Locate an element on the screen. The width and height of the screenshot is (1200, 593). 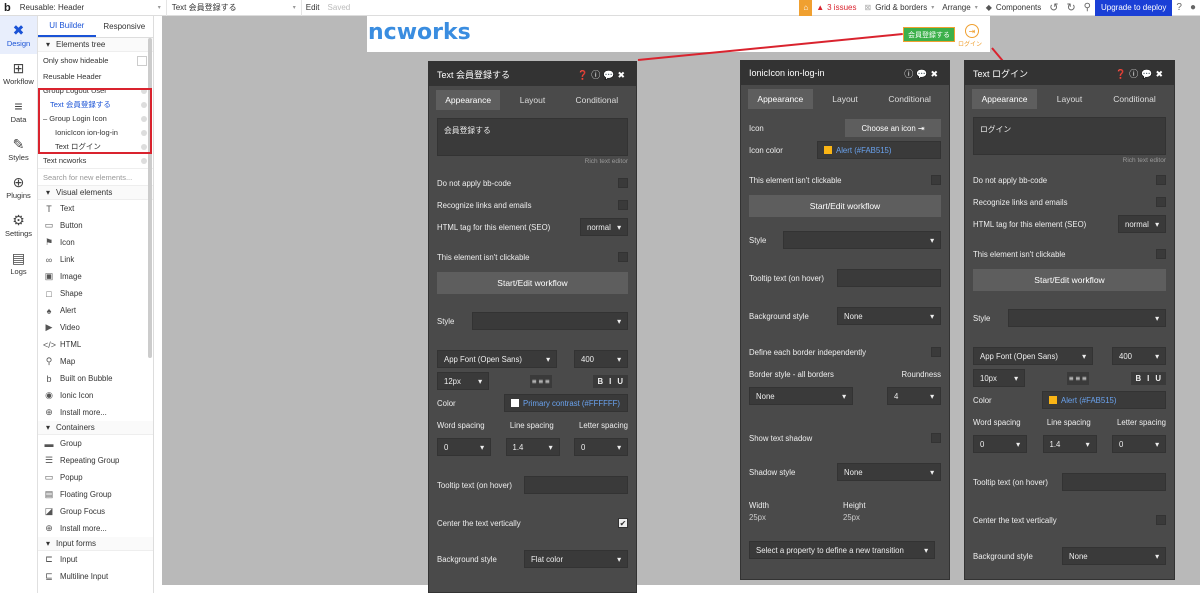
grid-button: ⊠ Grid & borders ▾ is located at coordinates (899, 8).